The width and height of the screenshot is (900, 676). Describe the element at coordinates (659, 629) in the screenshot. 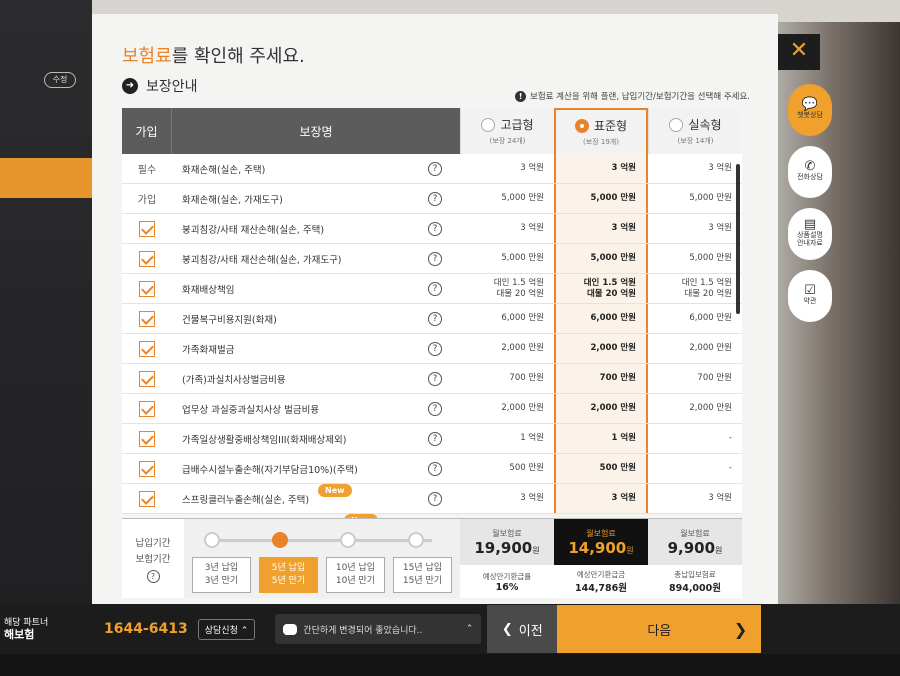

I see `next-button: 다음 ❯` at that location.